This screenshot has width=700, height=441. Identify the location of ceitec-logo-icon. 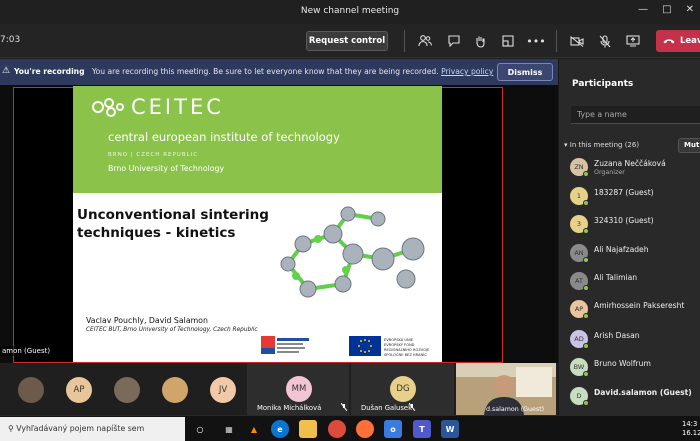
(108, 107).